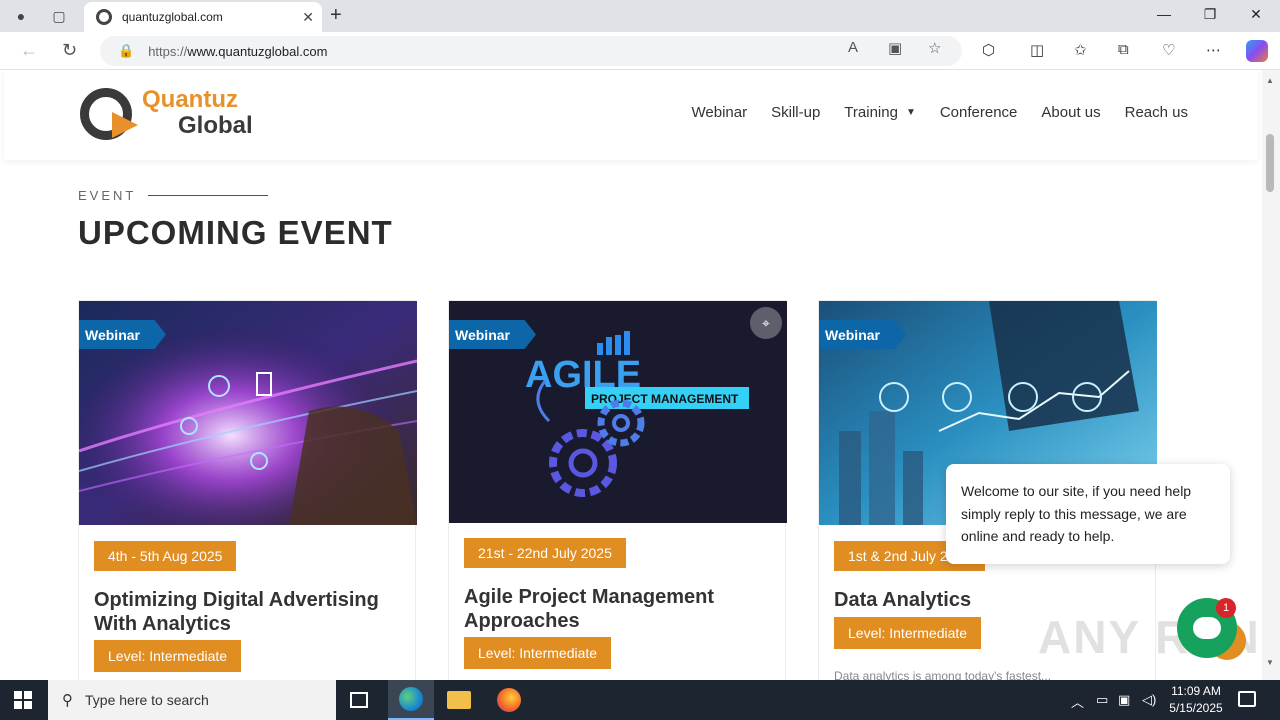 Image resolution: width=1280 pixels, height=720 pixels. I want to click on new-tab-button: +, so click(336, 15).